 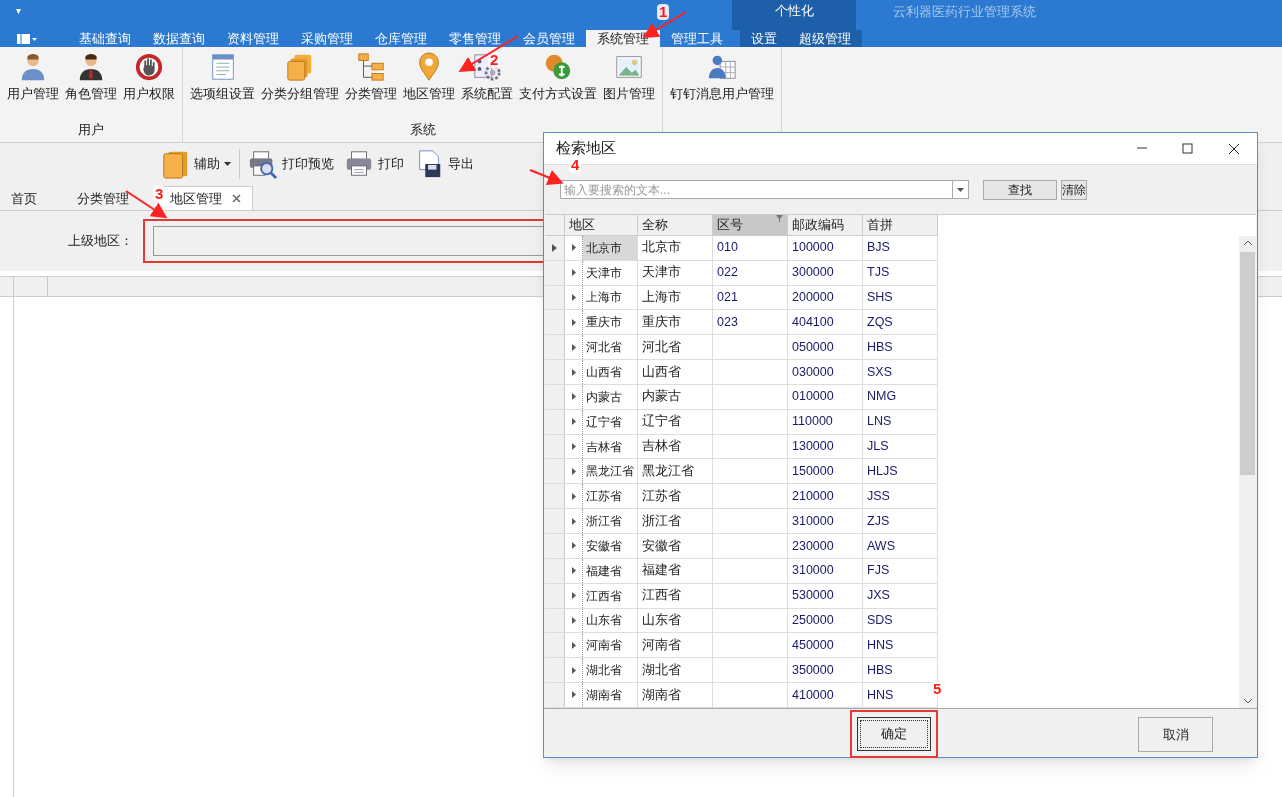 What do you see at coordinates (675, 570) in the screenshot?
I see `table-cell: 福建省` at bounding box center [675, 570].